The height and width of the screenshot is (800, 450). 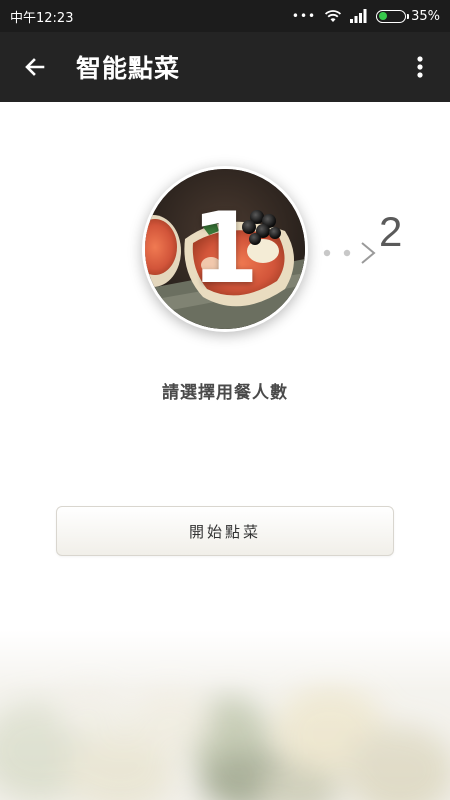 What do you see at coordinates (225, 67) in the screenshot?
I see `app-bar: 智能點菜` at bounding box center [225, 67].